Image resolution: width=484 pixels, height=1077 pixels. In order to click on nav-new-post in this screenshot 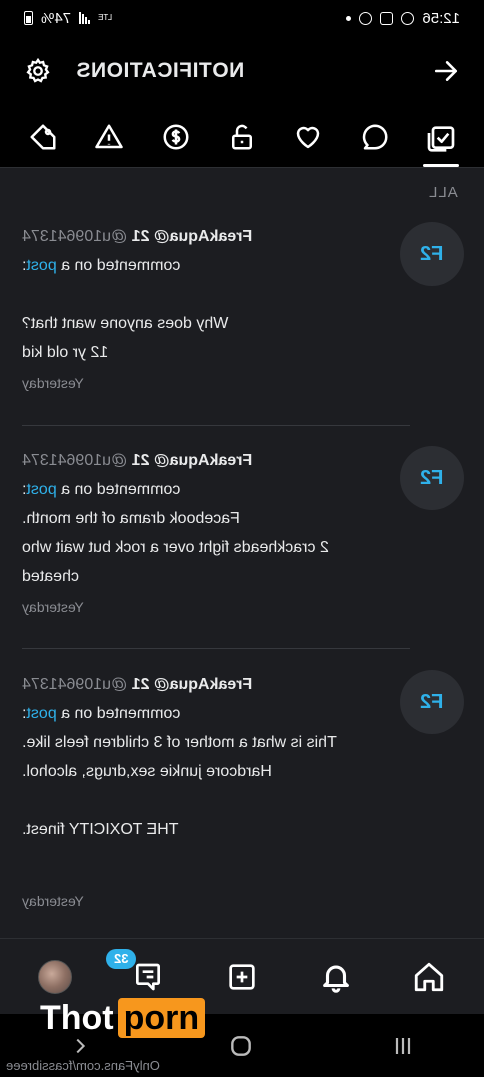, I will do `click(242, 976)`.